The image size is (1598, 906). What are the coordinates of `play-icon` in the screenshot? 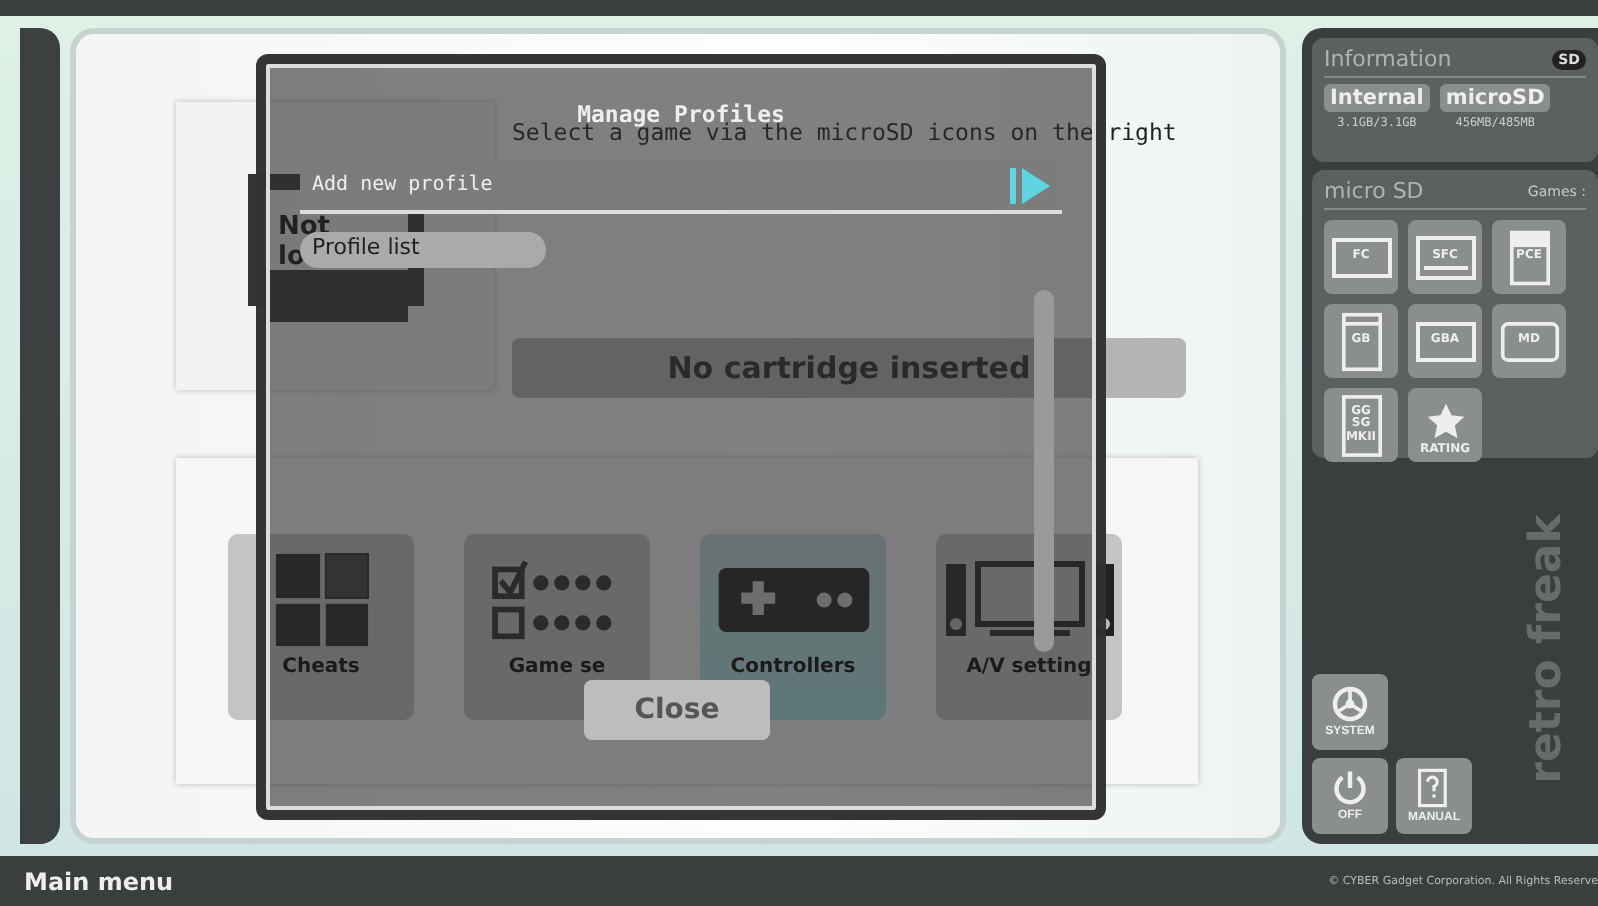 It's located at (1030, 185).